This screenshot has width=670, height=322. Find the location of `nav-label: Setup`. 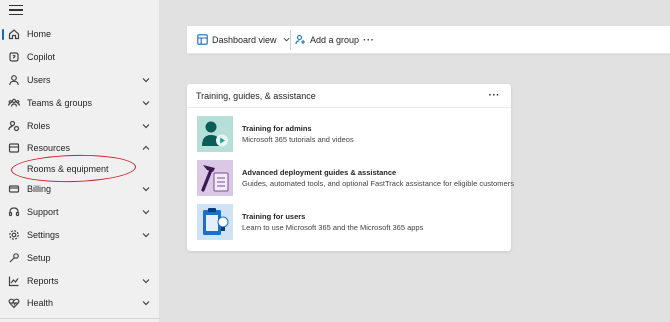

nav-label: Setup is located at coordinates (39, 258).